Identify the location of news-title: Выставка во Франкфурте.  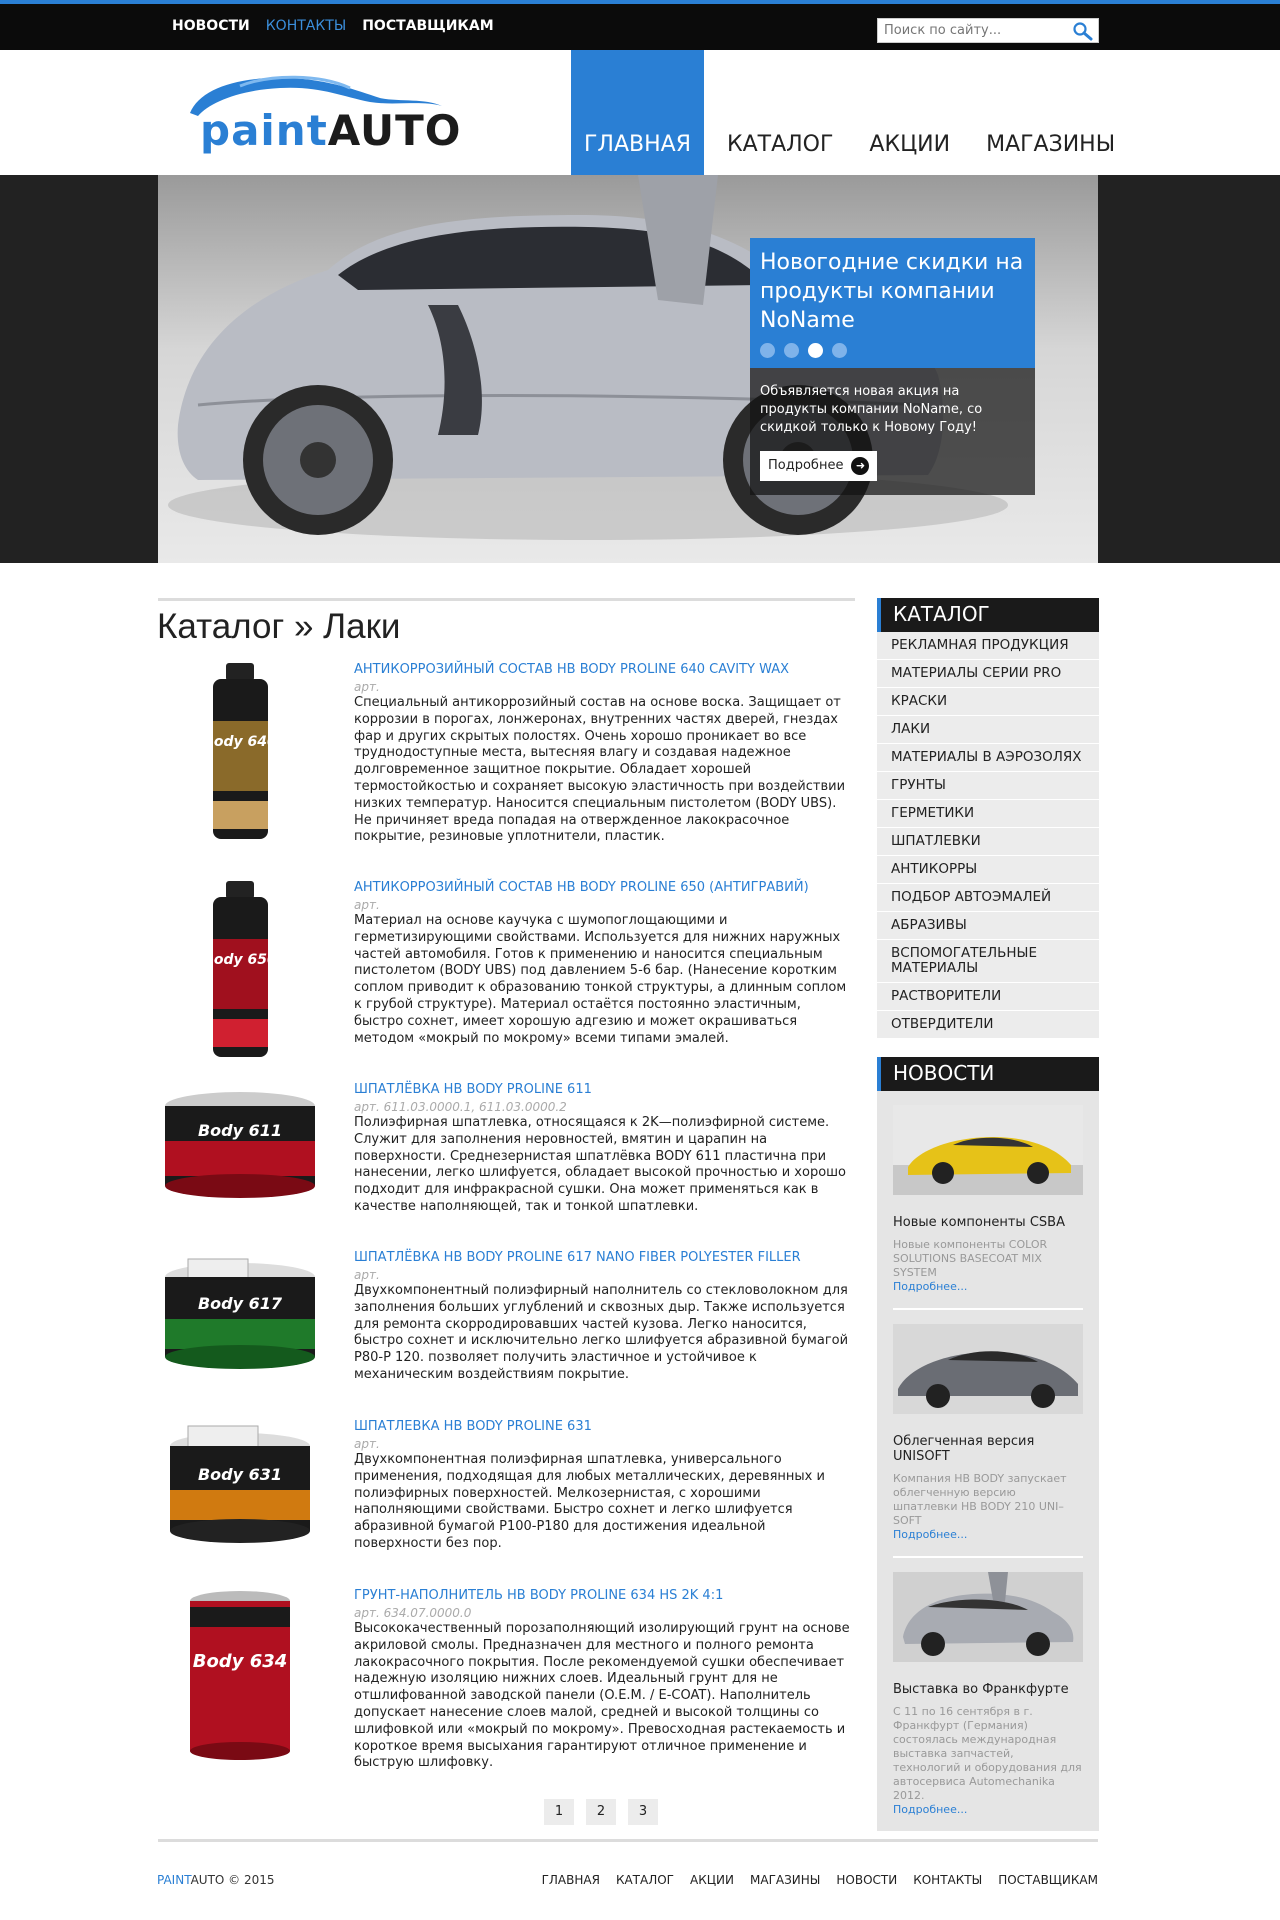
(988, 1689).